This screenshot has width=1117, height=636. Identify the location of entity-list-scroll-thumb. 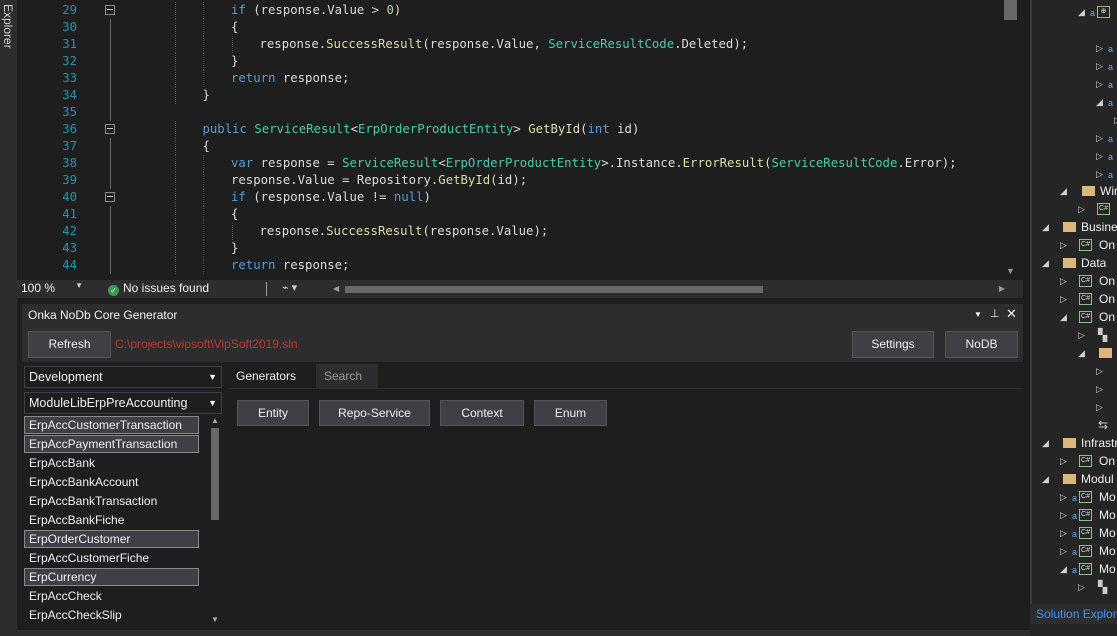
(215, 474).